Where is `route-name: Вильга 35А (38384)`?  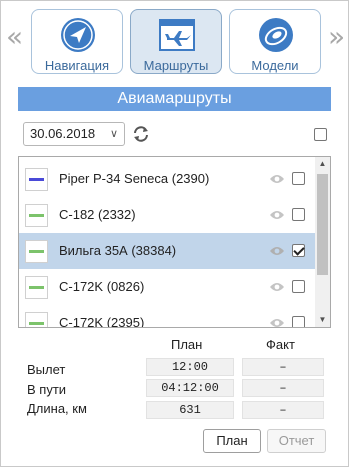
route-name: Вильга 35А (38384) is located at coordinates (118, 250).